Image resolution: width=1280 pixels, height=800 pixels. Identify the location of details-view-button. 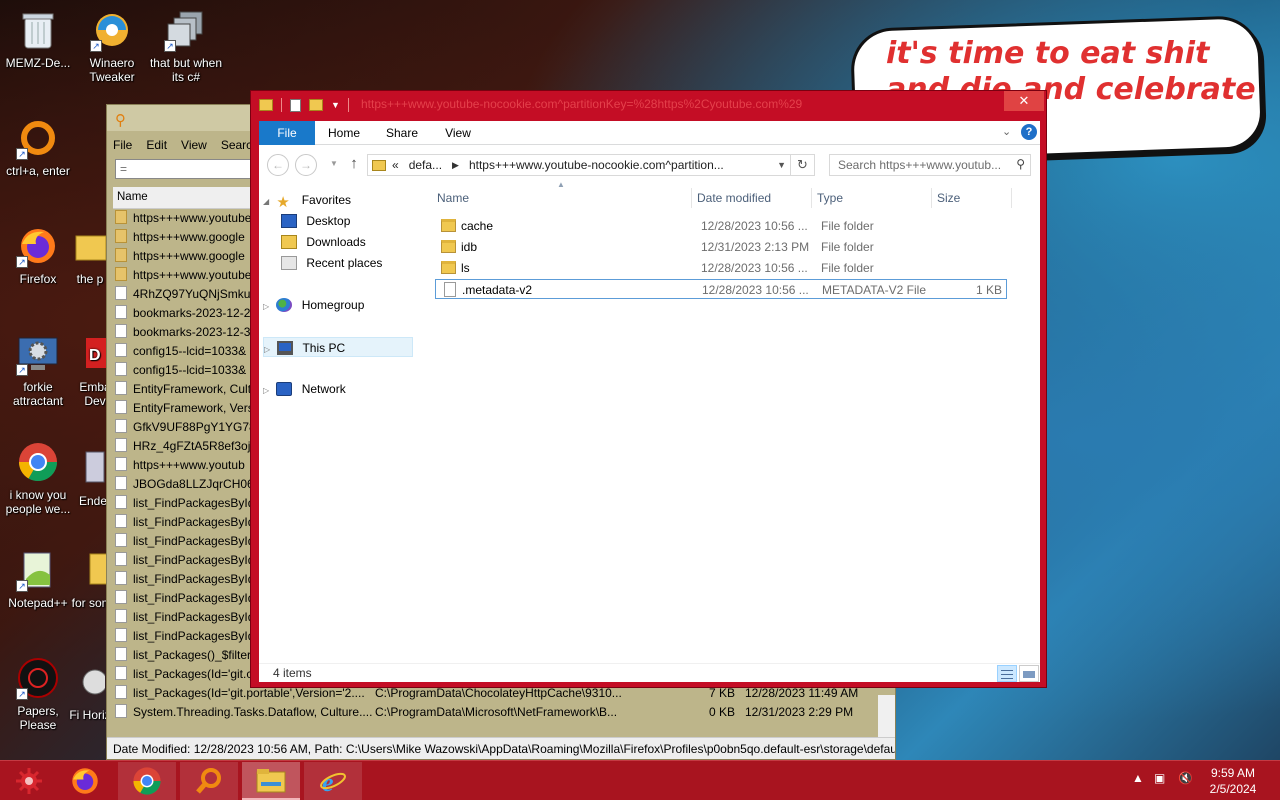
(1007, 673).